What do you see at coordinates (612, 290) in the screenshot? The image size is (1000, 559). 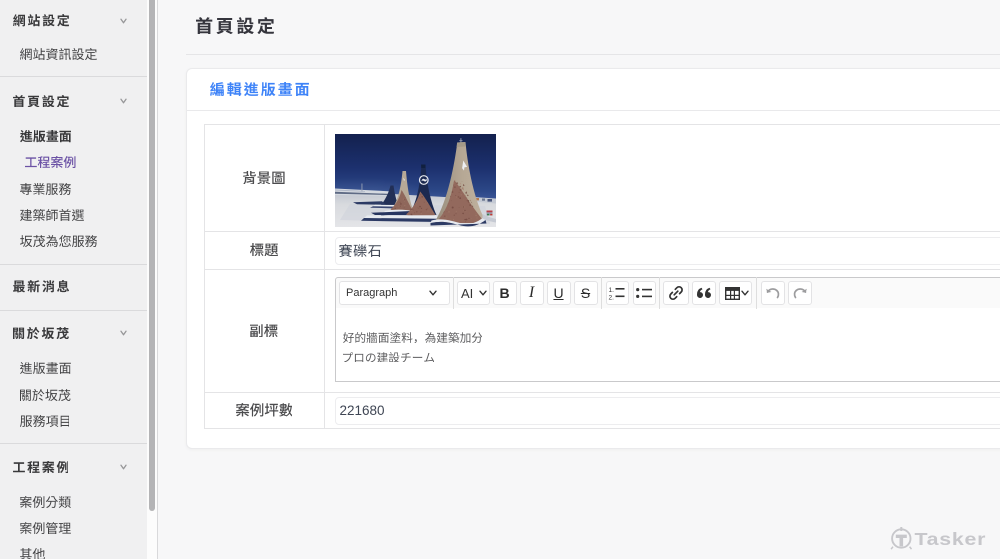 I see `svg-text: 1.` at bounding box center [612, 290].